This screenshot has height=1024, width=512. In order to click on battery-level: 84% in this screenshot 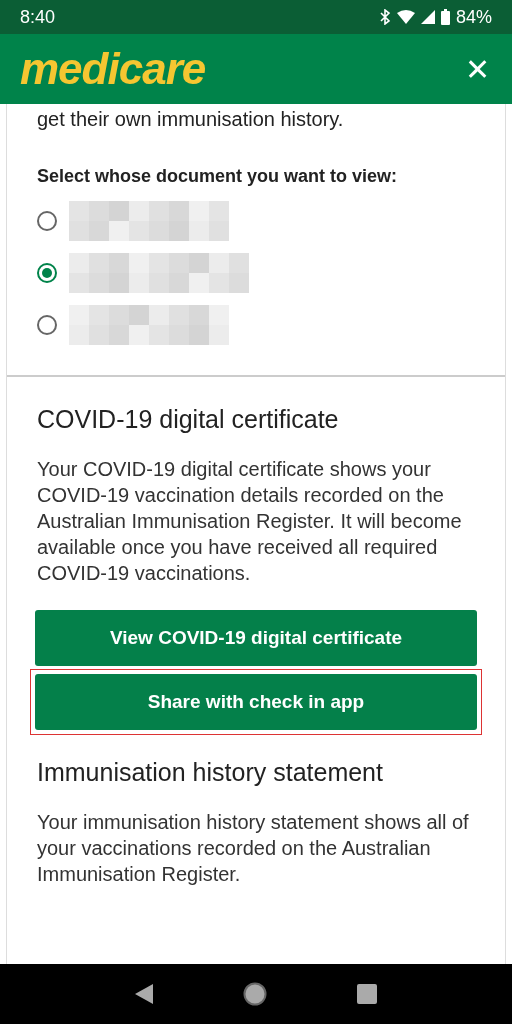, I will do `click(473, 17)`.